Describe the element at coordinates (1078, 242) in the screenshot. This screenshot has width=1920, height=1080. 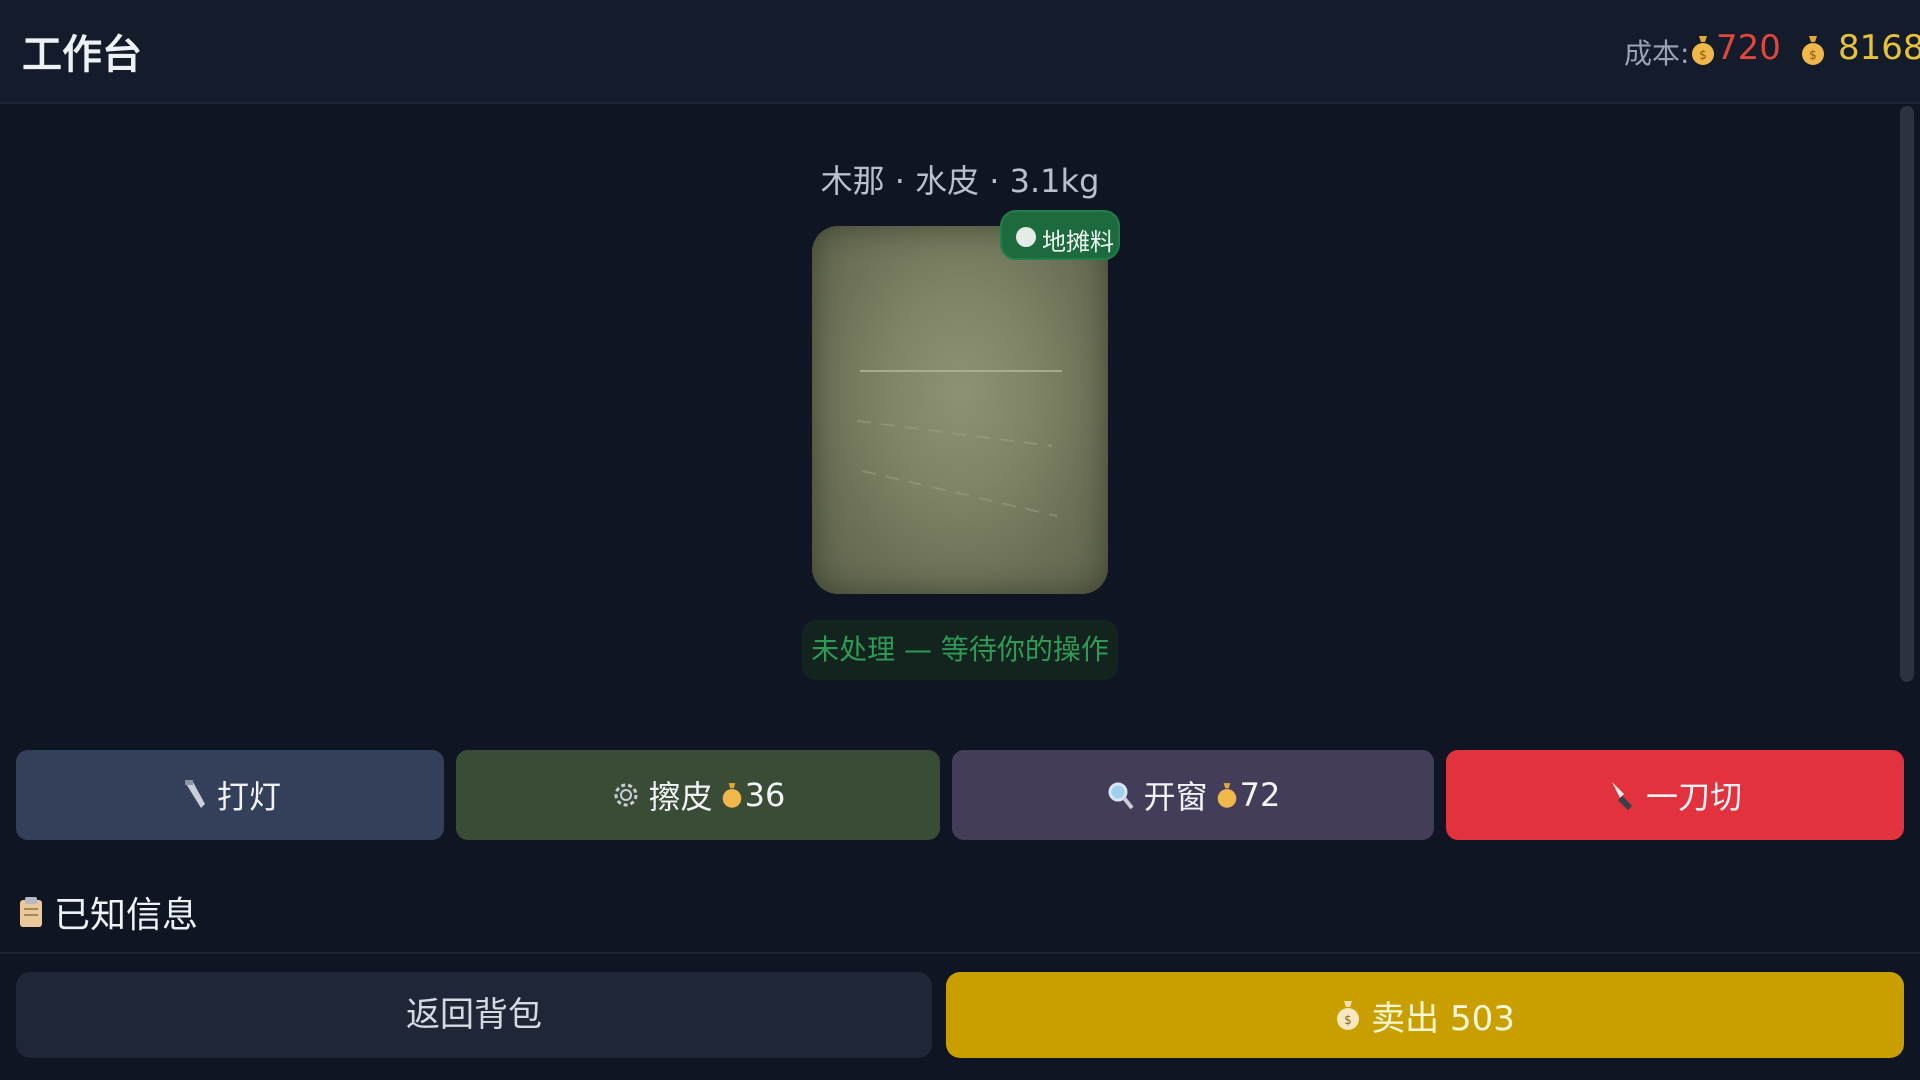
I see `tag-label: 地摊料` at that location.